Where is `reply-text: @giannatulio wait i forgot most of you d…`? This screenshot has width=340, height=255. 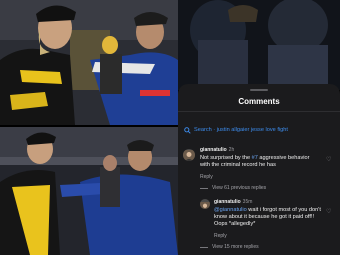 reply-text: @giannatulio wait i forgot most of you d… is located at coordinates (269, 218).